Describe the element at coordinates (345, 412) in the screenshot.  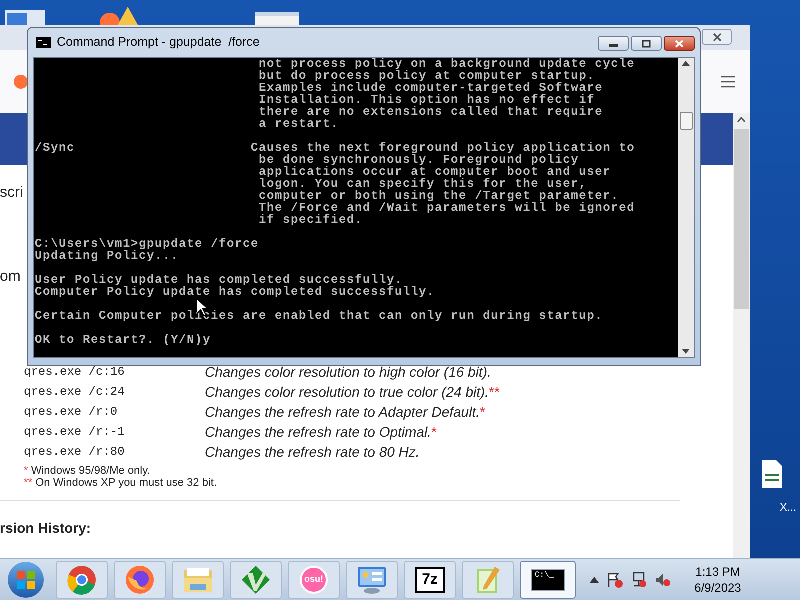
I see `description-cell-text: Changes the refresh rate to Adapter Default.*` at that location.